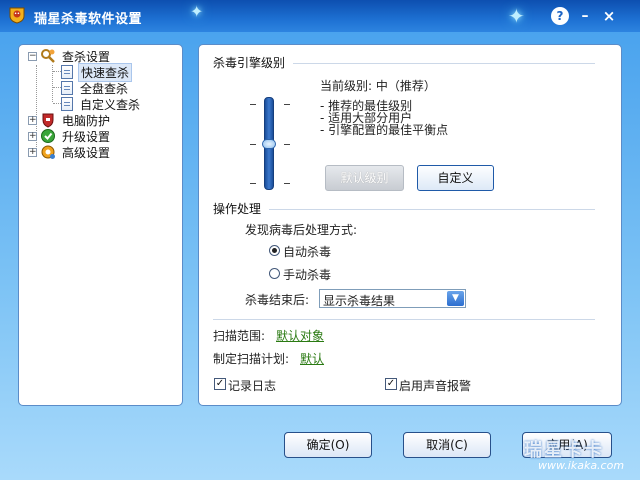  I want to click on ok-button: 确定(O), so click(328, 445).